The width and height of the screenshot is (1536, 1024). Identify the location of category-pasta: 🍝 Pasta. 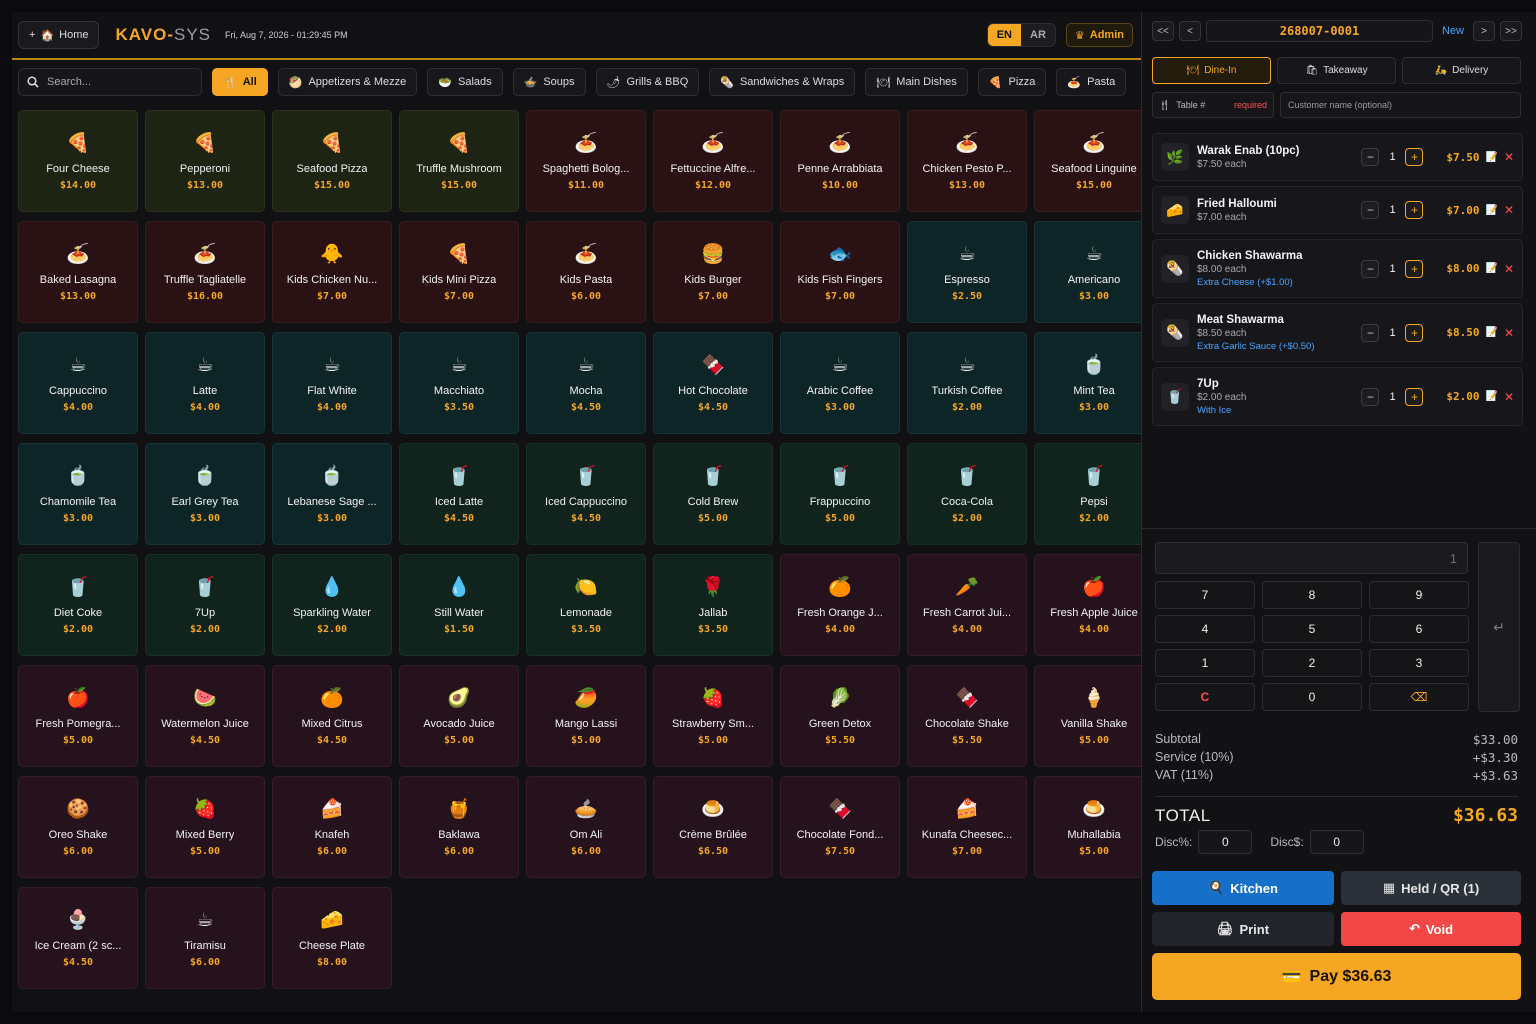
(1091, 82).